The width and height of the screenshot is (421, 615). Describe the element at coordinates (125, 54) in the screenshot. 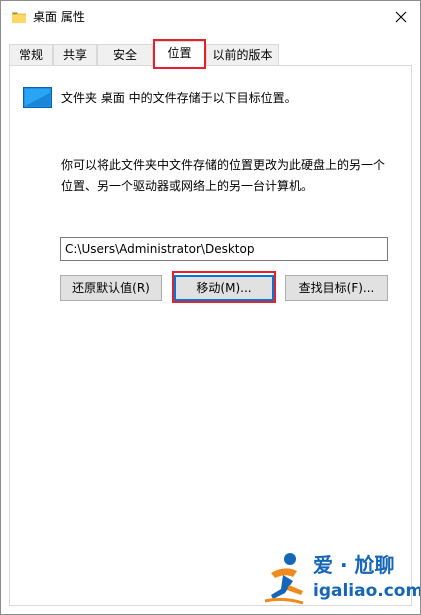

I see `tab-security: 安全` at that location.